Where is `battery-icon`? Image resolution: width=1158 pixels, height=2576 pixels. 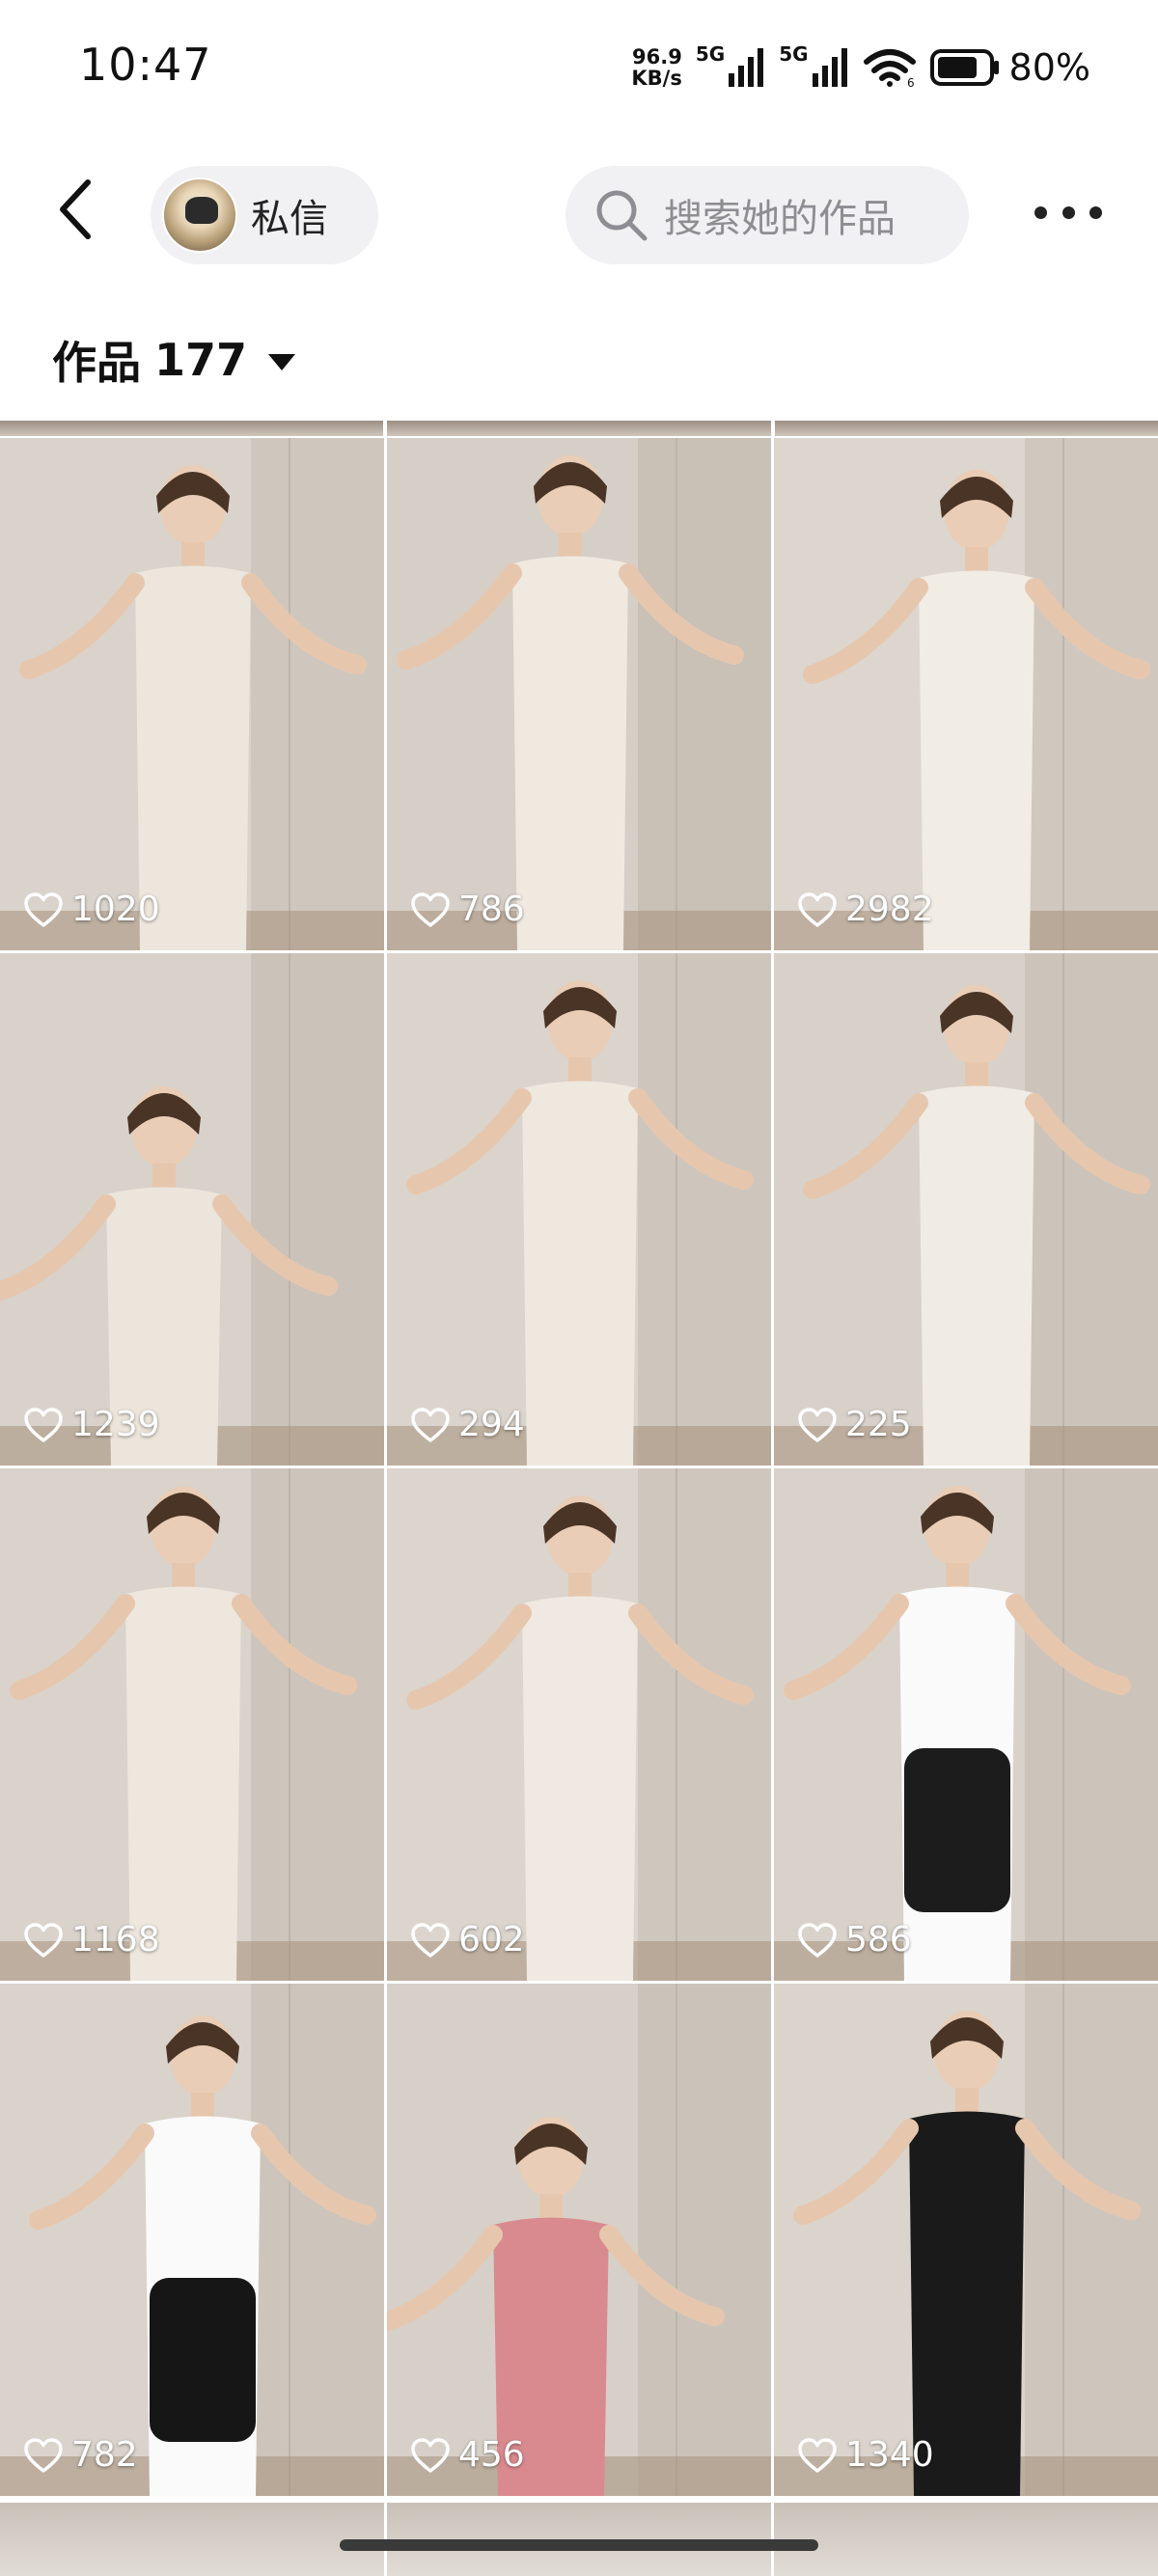
battery-icon is located at coordinates (964, 67).